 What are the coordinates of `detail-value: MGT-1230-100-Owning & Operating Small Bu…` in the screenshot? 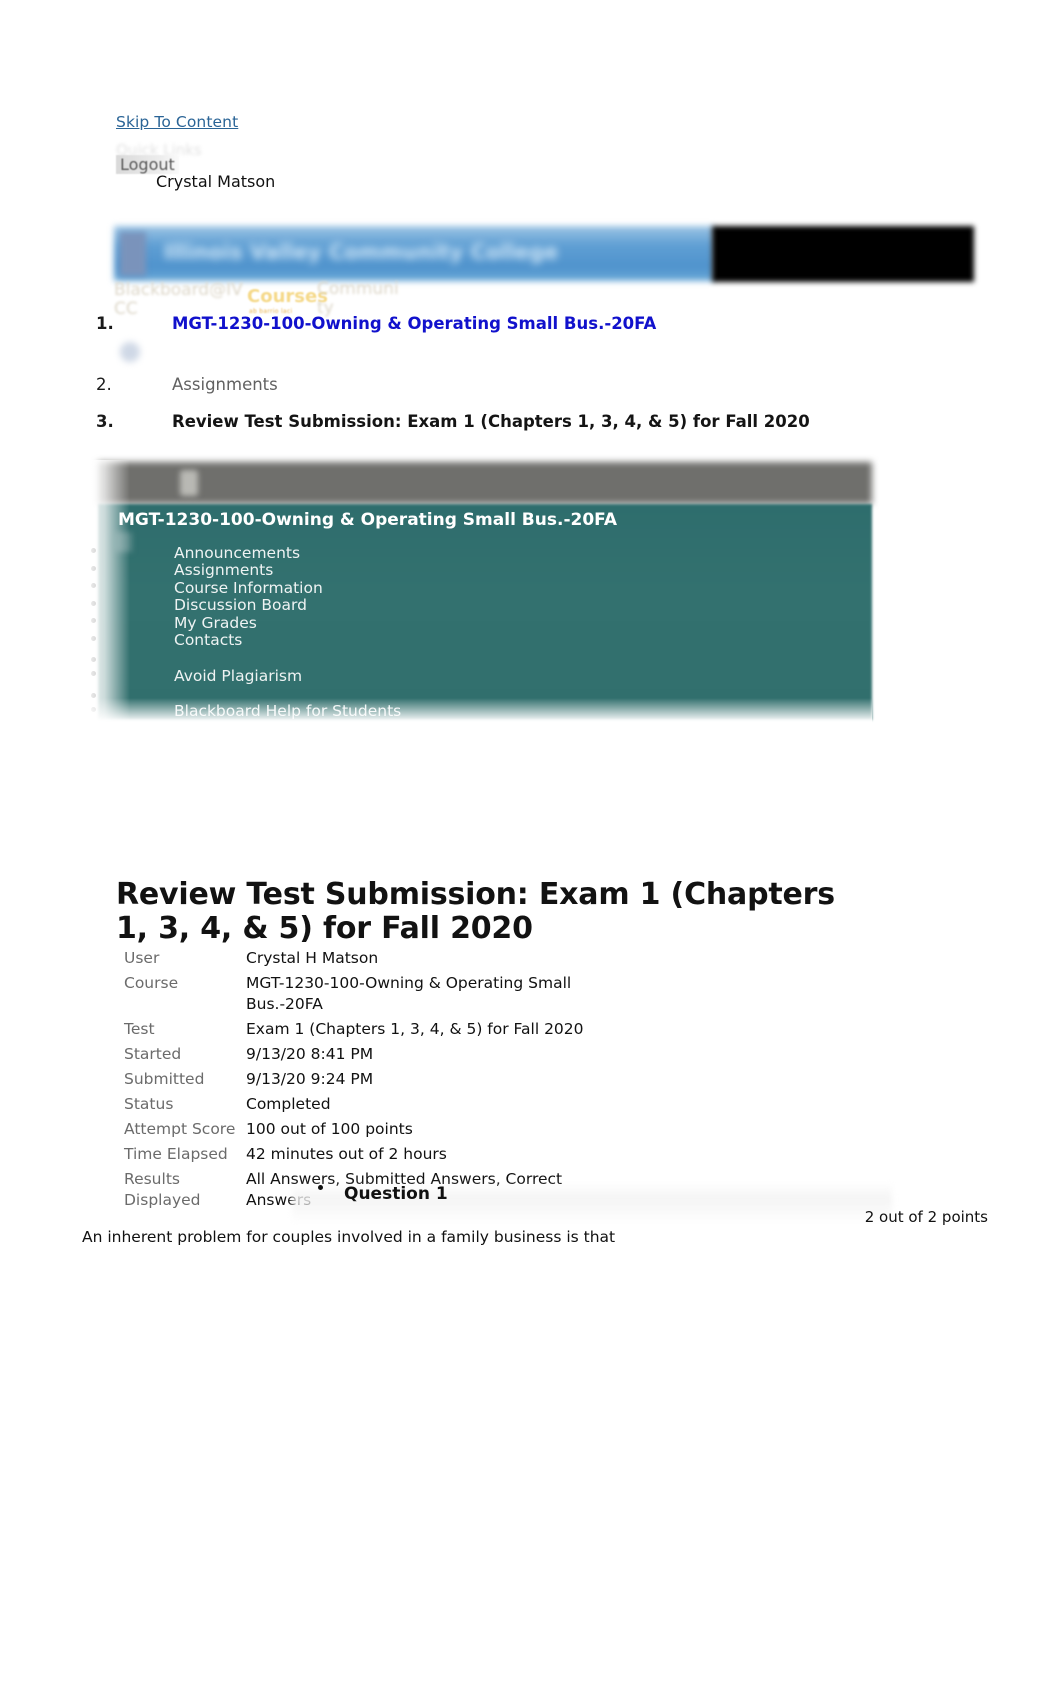 It's located at (409, 993).